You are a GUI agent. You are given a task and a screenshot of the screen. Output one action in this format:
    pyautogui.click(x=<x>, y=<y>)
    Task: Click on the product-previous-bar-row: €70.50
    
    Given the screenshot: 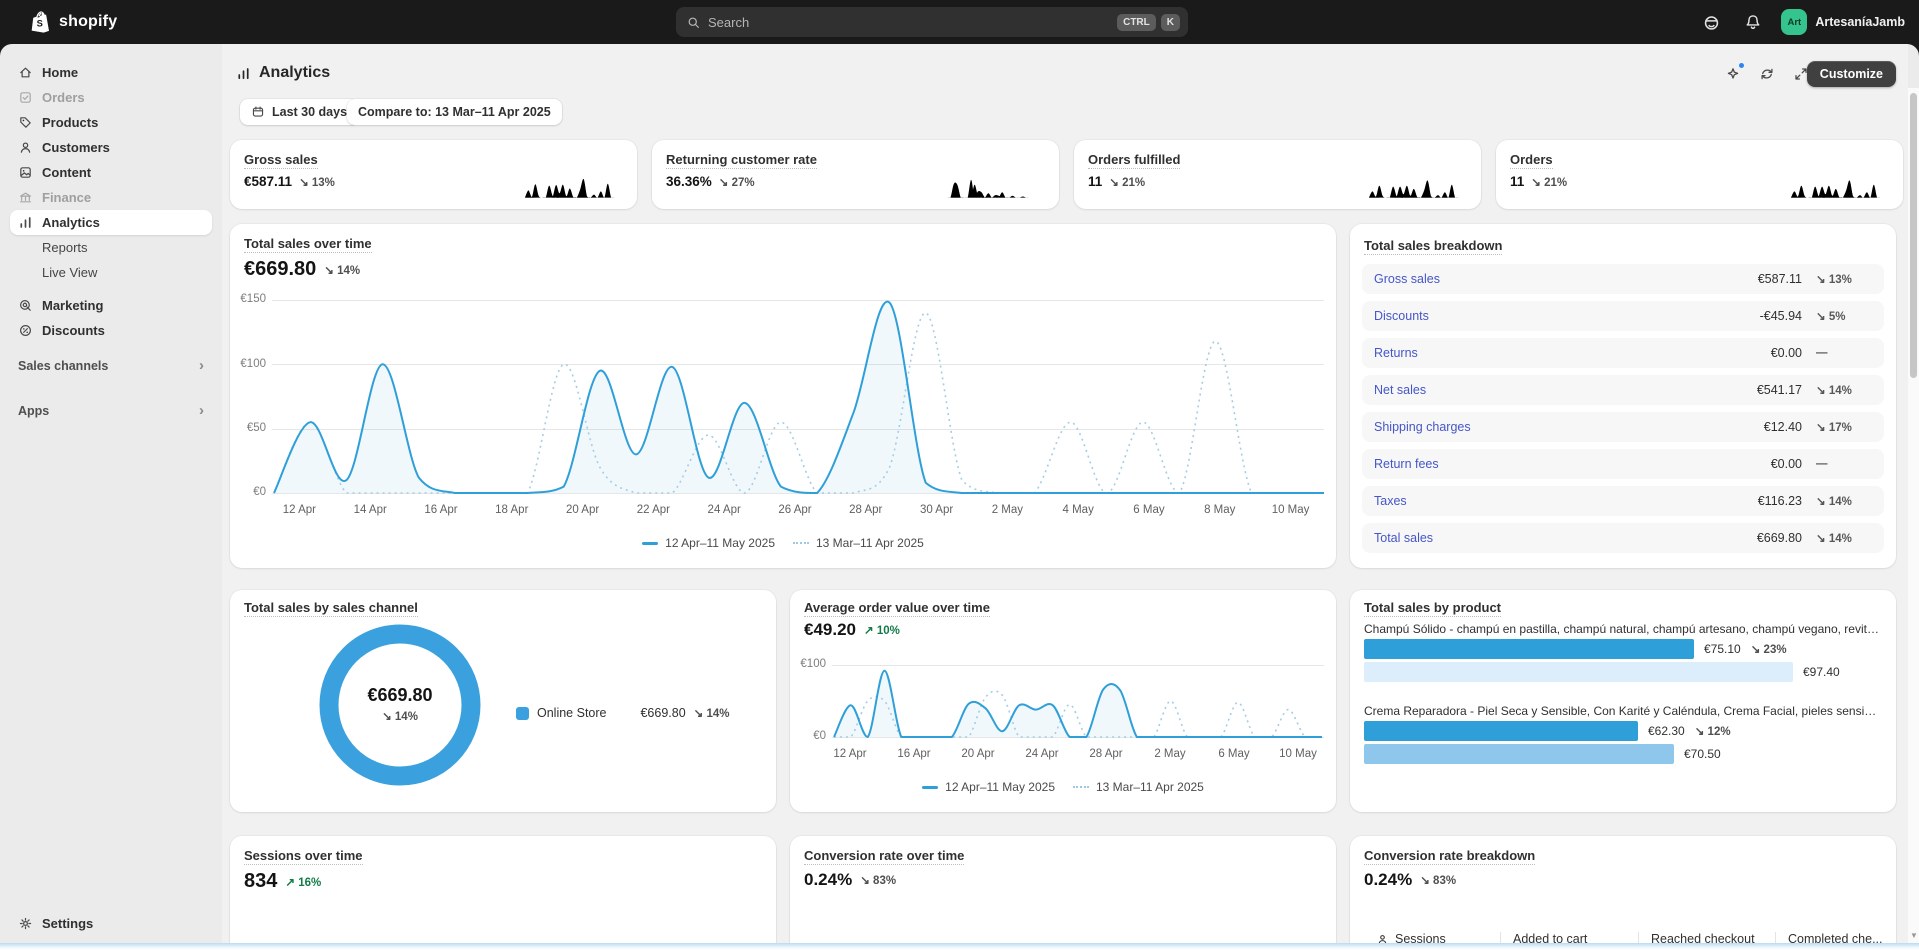 What is the action you would take?
    pyautogui.click(x=1624, y=754)
    